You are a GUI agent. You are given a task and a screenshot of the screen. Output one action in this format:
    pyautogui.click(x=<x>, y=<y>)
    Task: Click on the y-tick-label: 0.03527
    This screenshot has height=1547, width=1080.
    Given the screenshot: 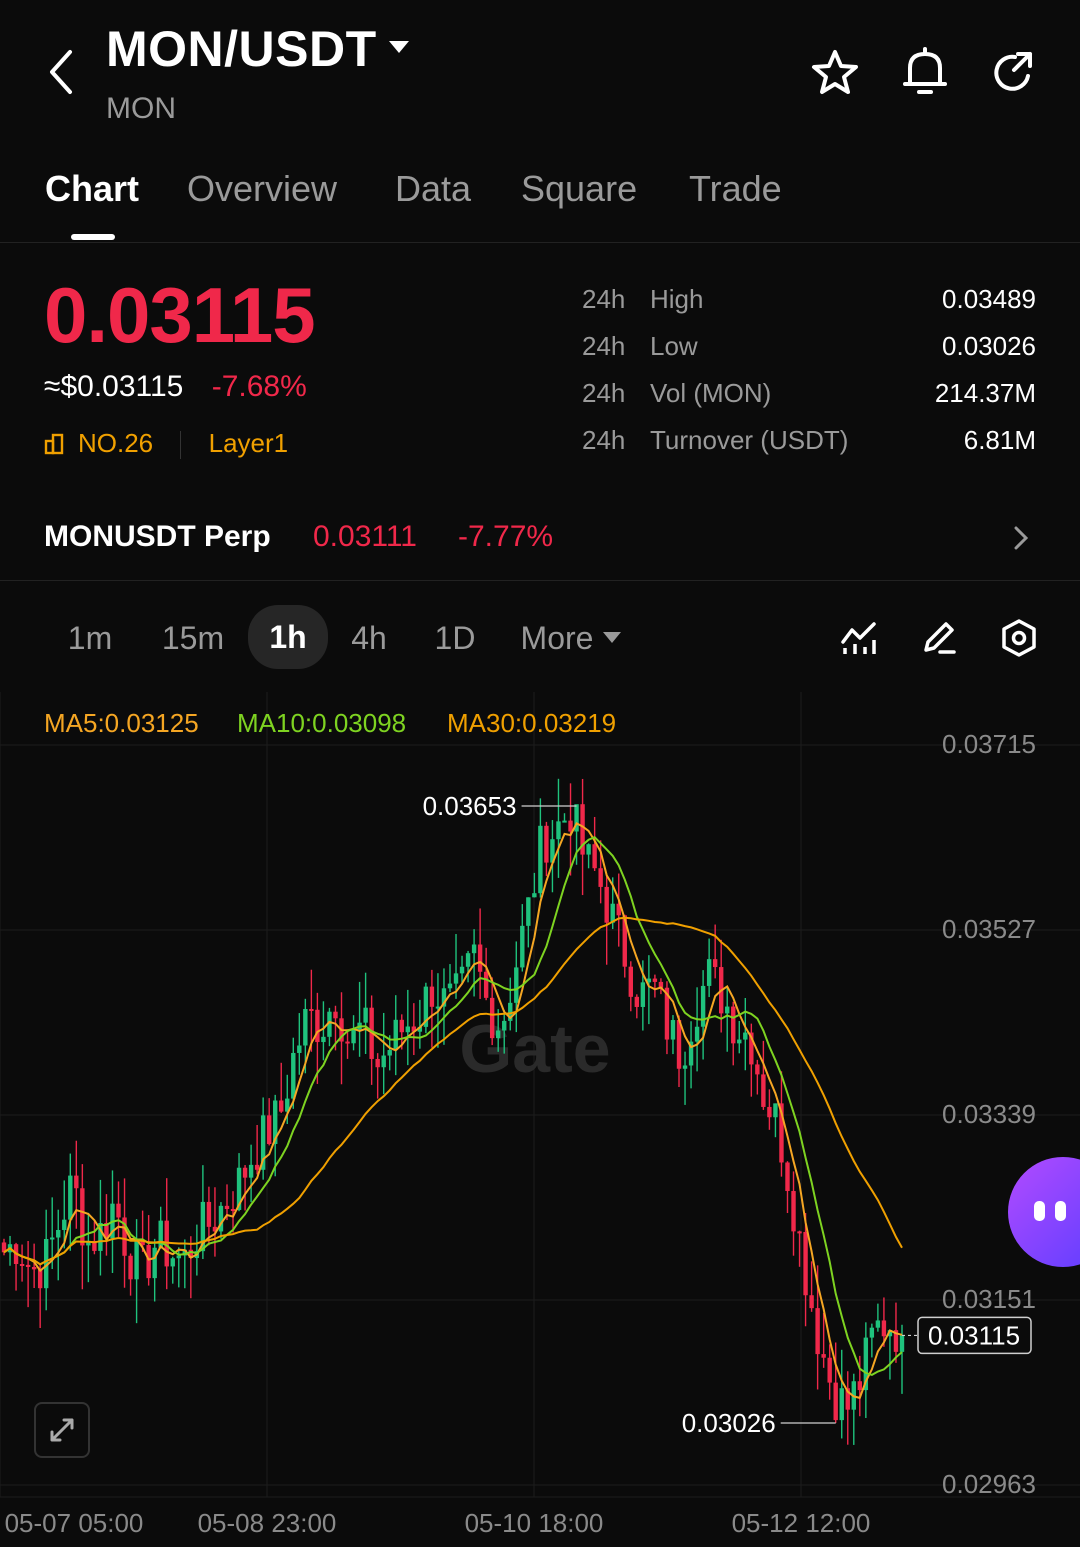 What is the action you would take?
    pyautogui.click(x=989, y=929)
    